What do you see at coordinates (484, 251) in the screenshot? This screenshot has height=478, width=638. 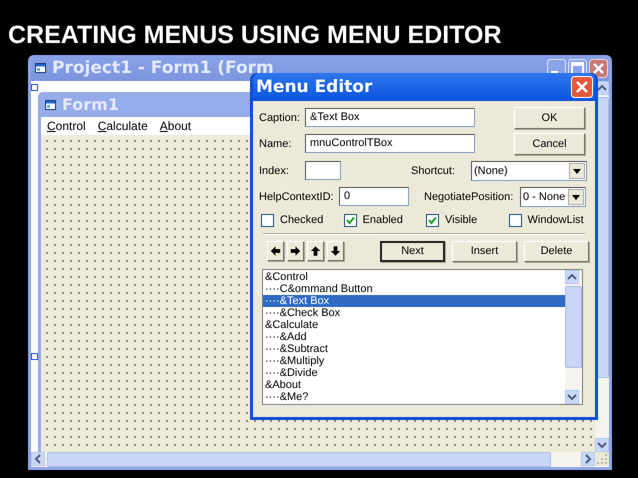 I see `edit-button: Insert` at bounding box center [484, 251].